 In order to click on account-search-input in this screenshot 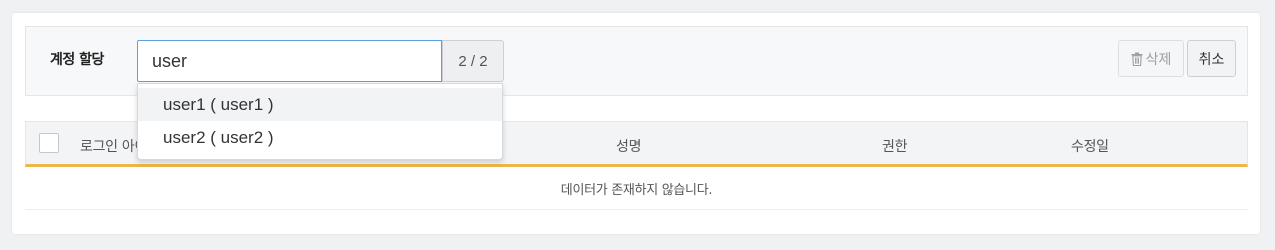, I will do `click(289, 61)`.